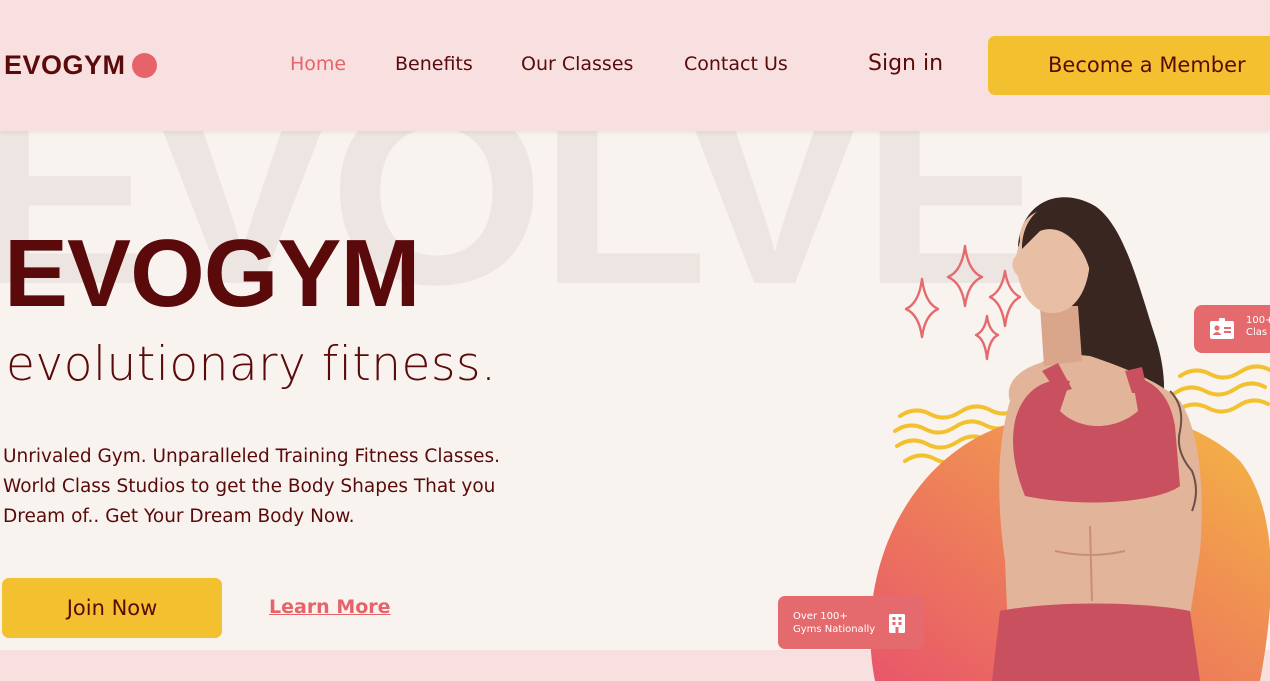 The width and height of the screenshot is (1270, 681). I want to click on classes-badge-line1: 100+, so click(1258, 320).